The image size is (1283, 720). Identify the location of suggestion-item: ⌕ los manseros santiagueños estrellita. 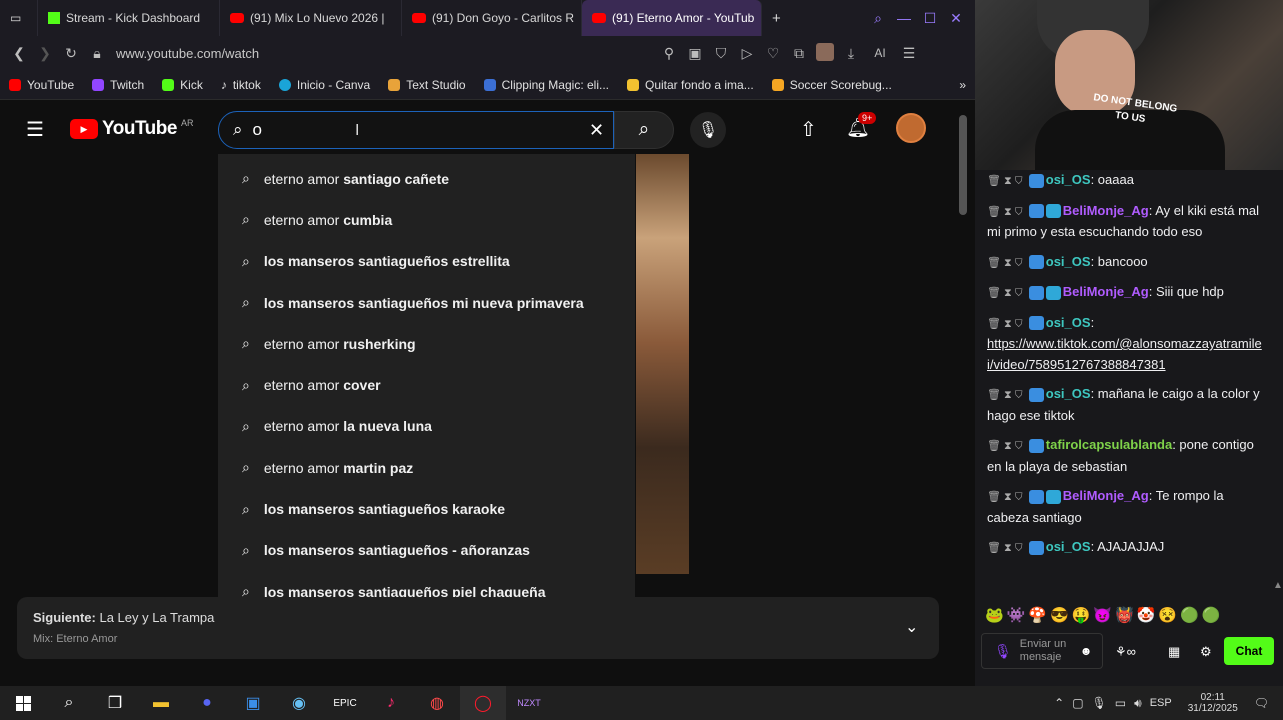
(426, 261).